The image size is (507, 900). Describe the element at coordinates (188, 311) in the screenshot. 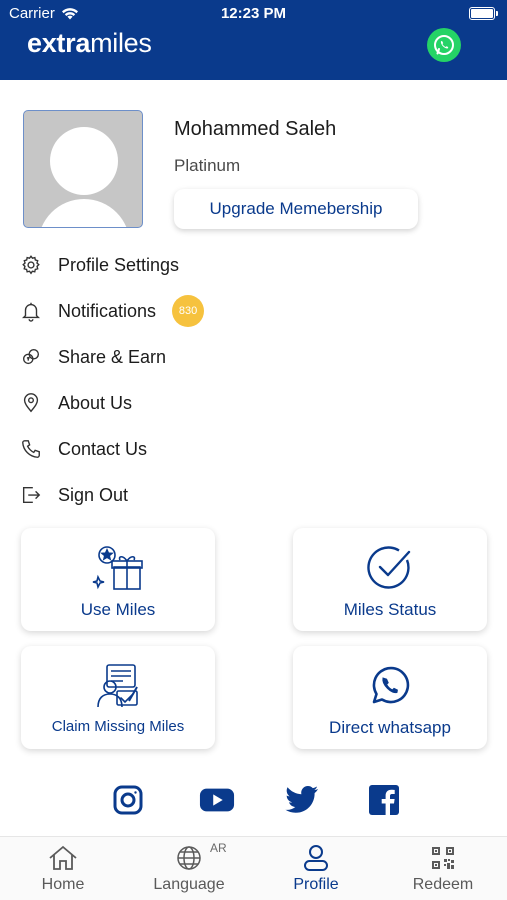

I see `notification-count-badge: 830` at that location.